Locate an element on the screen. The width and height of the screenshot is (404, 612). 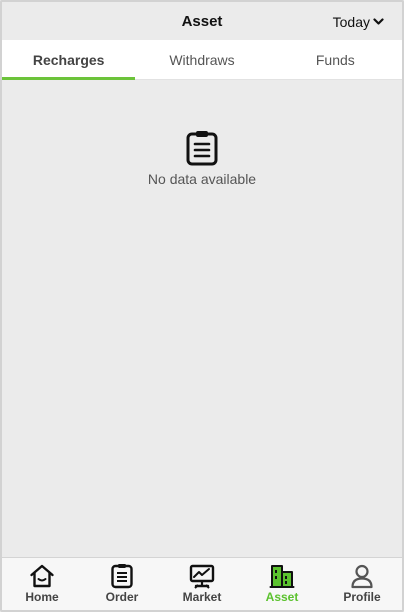
nav-label-profile: Profile is located at coordinates (362, 597).